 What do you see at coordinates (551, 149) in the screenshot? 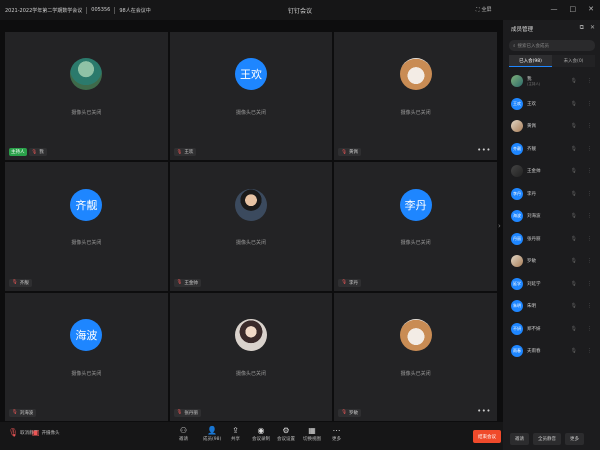
I see `member-row: 齐靓 齐靓 🎙 ⋮` at bounding box center [551, 149].